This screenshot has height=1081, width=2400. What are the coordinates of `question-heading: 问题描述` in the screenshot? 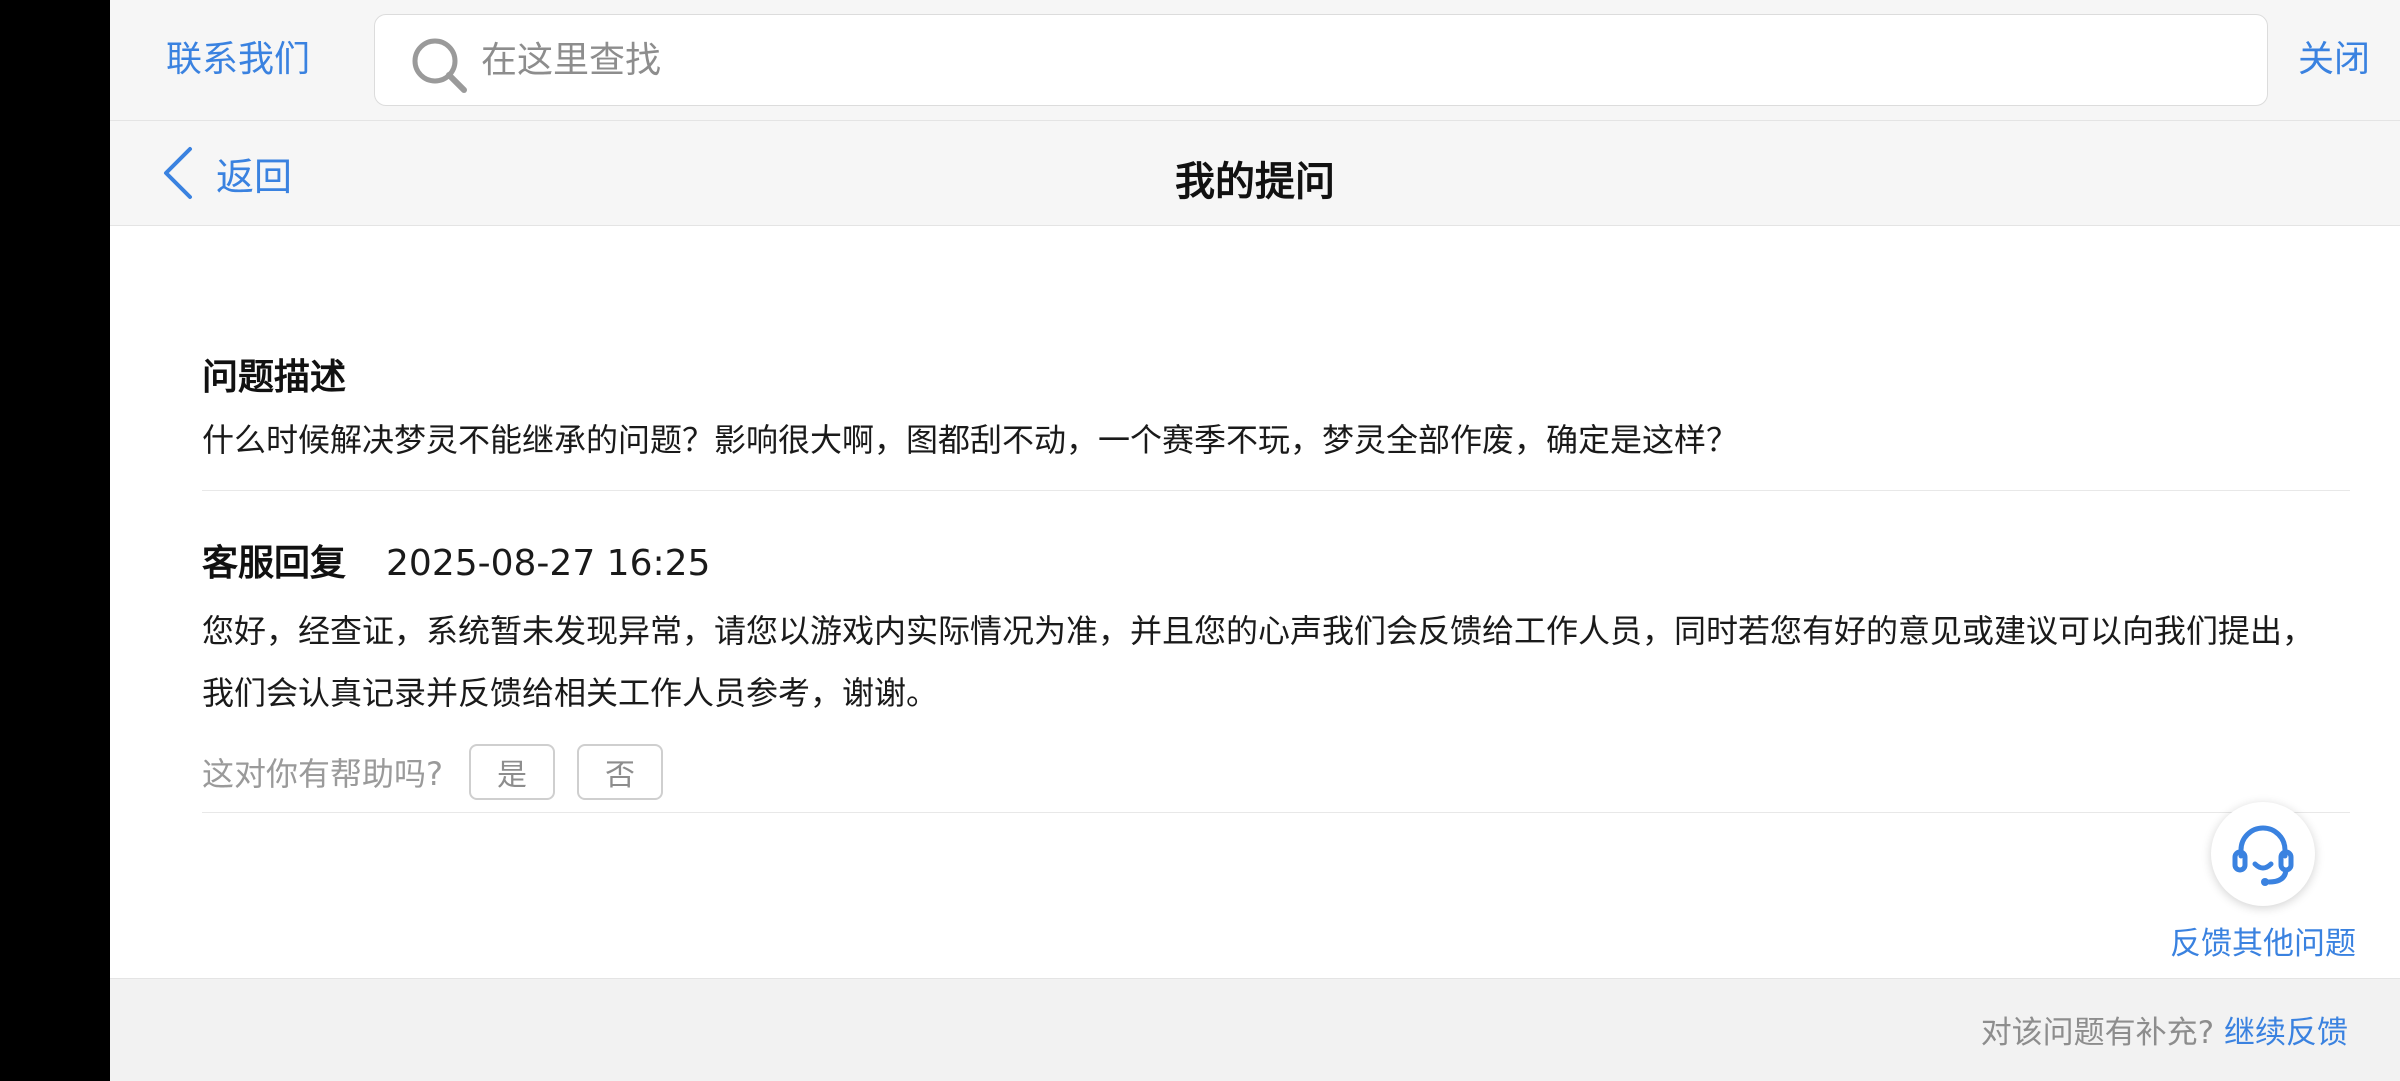 It's located at (274, 377).